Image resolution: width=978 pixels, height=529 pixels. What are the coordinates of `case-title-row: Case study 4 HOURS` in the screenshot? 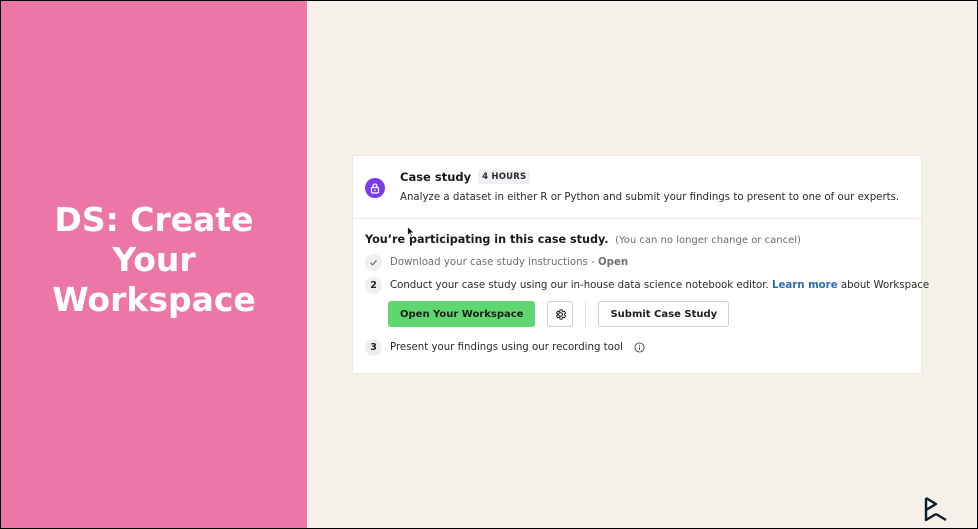 It's located at (465, 177).